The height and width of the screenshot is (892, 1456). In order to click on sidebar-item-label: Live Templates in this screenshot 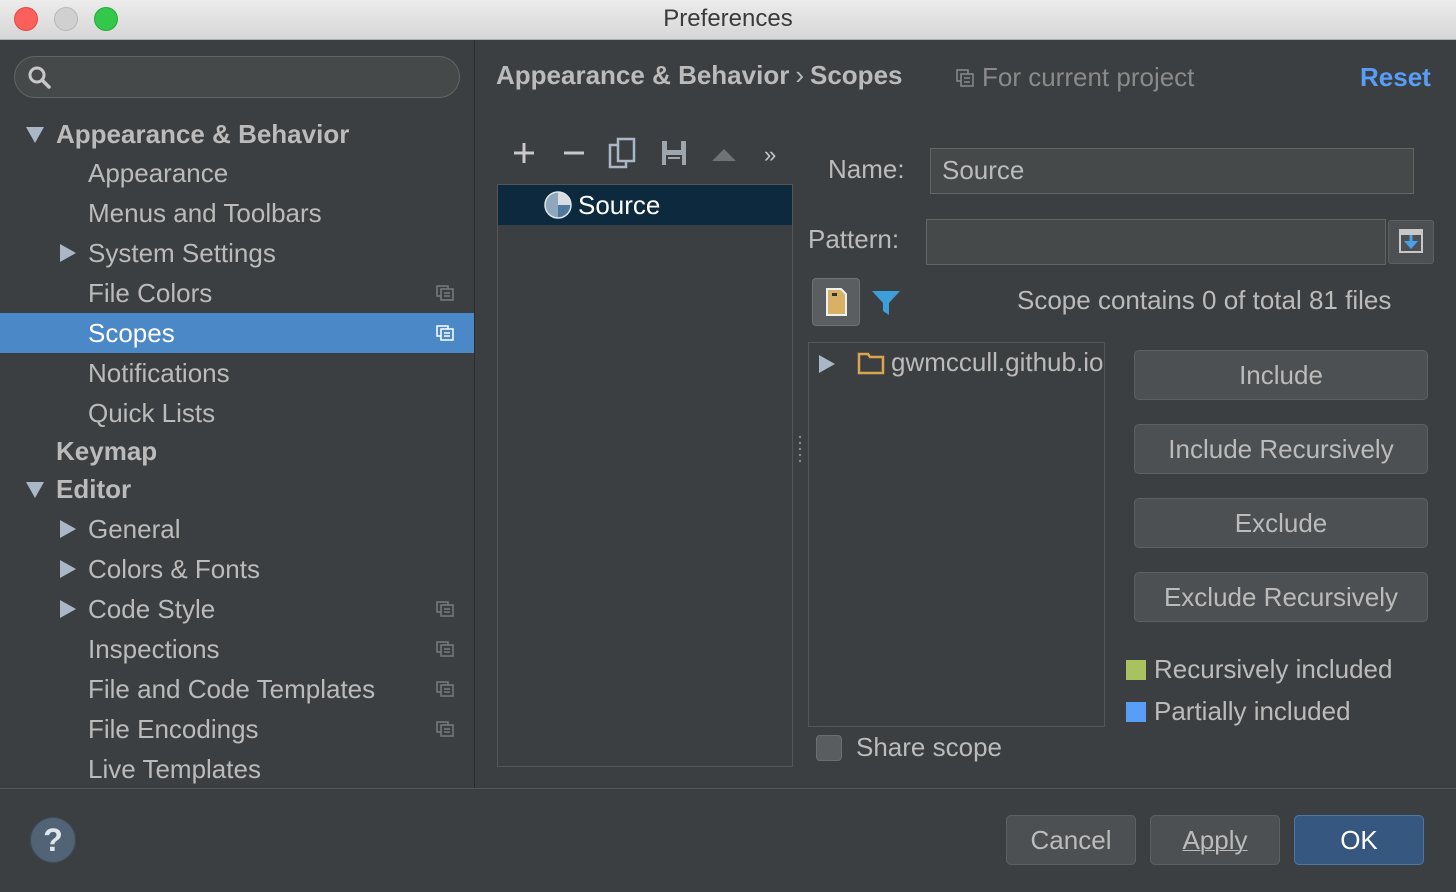, I will do `click(174, 769)`.